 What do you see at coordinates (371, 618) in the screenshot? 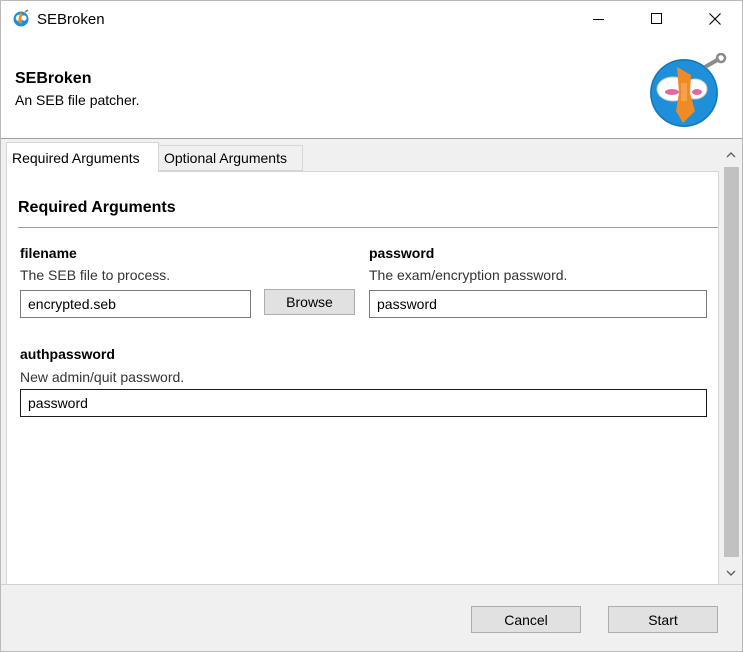
I see `footer-bar: Cancel Start` at bounding box center [371, 618].